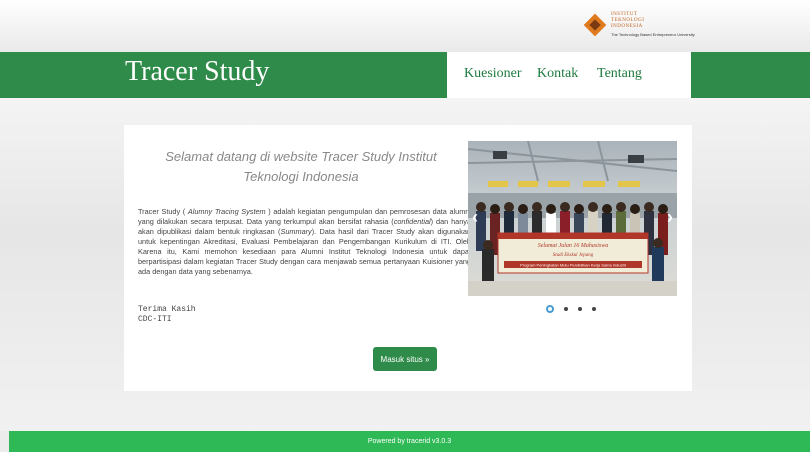 This screenshot has height=452, width=810. I want to click on nav-menu: Kuesioner Kontak Tentang, so click(569, 75).